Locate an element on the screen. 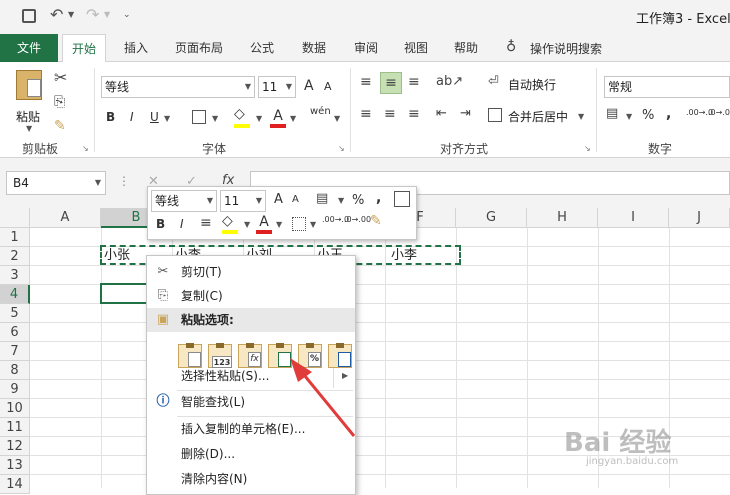 Image resolution: width=730 pixels, height=495 pixels. watermark: Bai 经验 jingyan.baidu.com is located at coordinates (645, 448).